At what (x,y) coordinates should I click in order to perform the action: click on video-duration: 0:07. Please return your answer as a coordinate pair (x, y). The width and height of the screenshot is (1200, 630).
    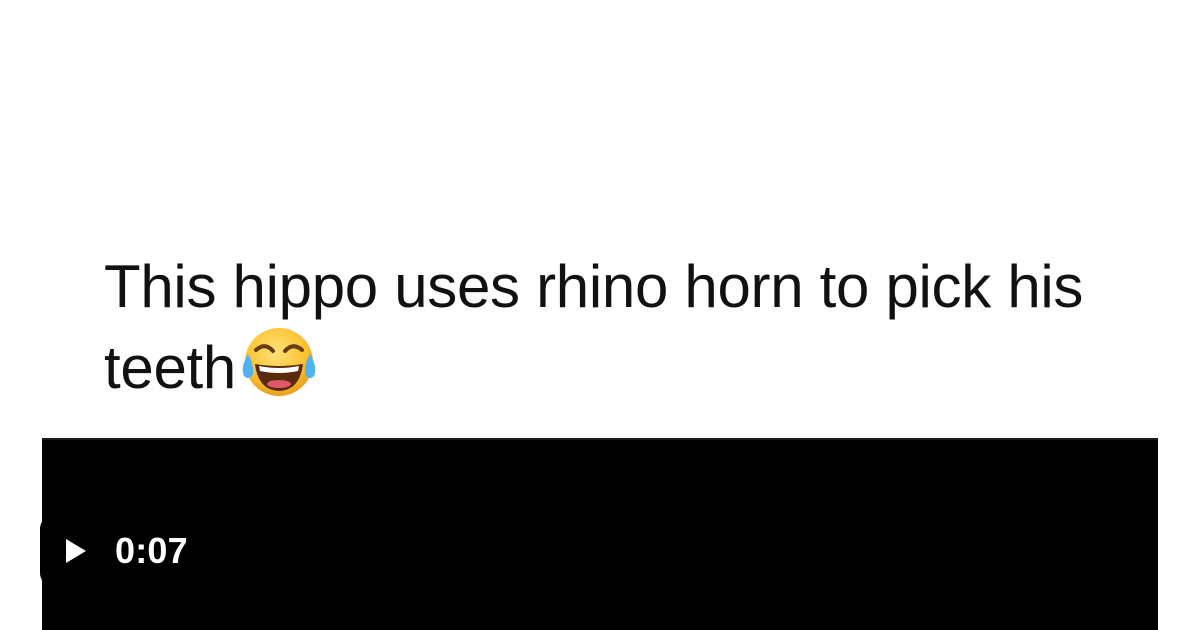
    Looking at the image, I should click on (151, 550).